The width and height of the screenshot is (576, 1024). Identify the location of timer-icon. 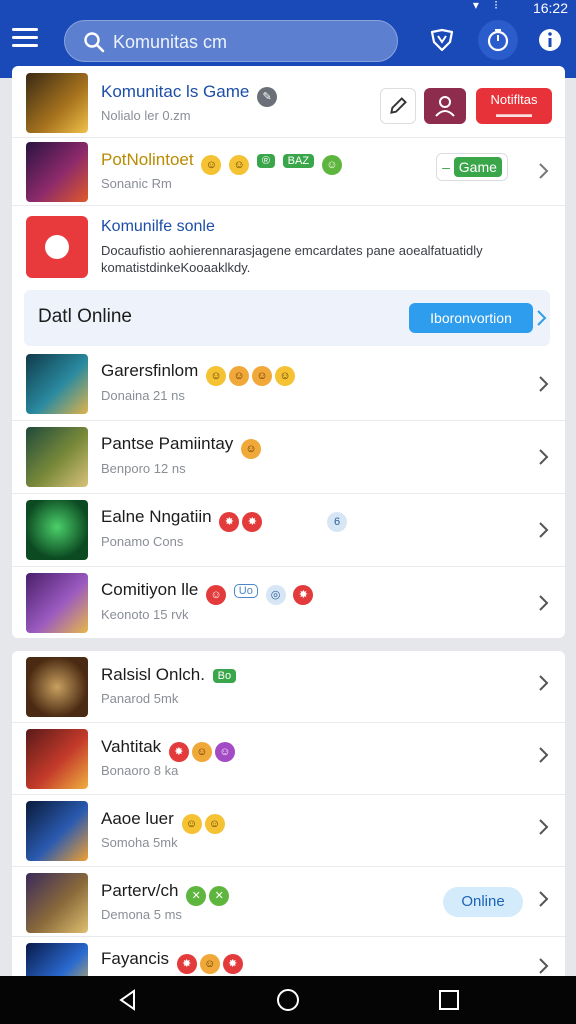
(498, 40).